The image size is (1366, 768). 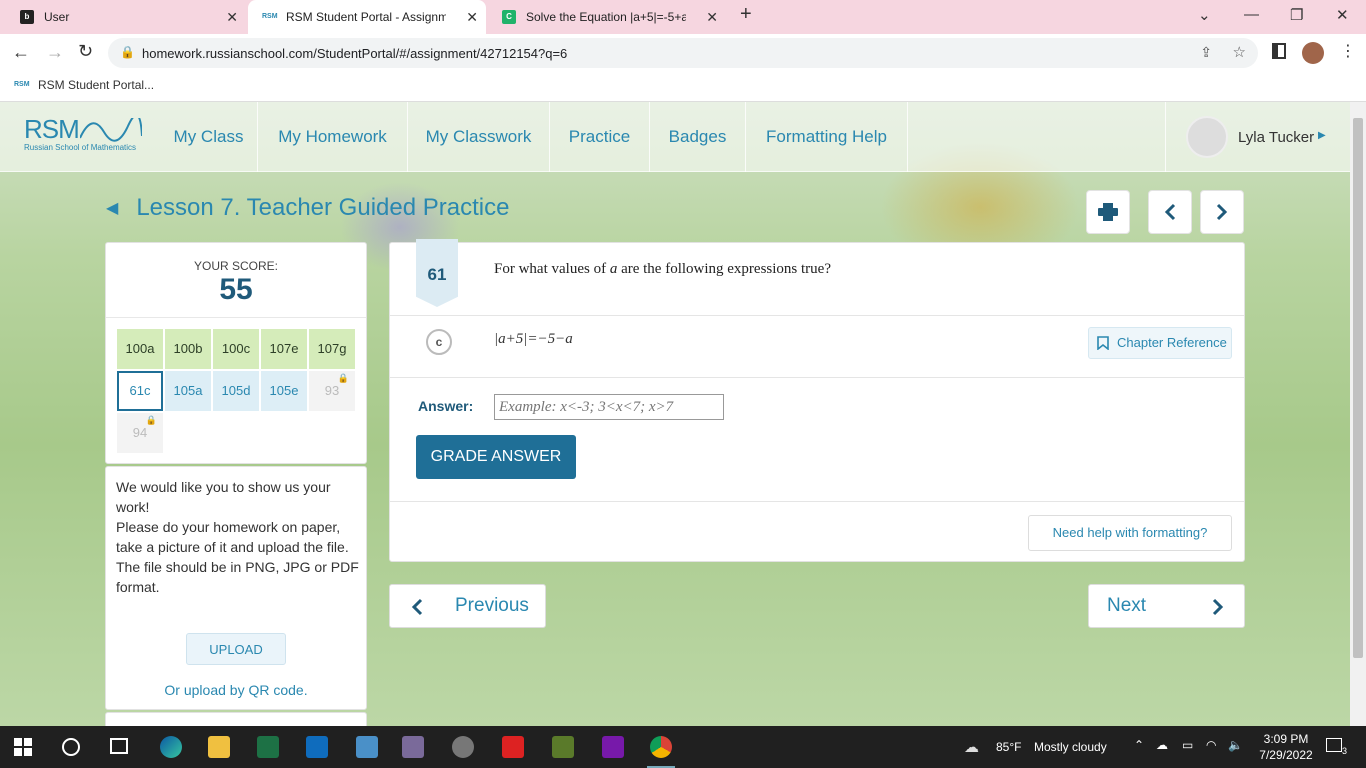 I want to click on bookmark-star-icon: ☆, so click(x=1239, y=52).